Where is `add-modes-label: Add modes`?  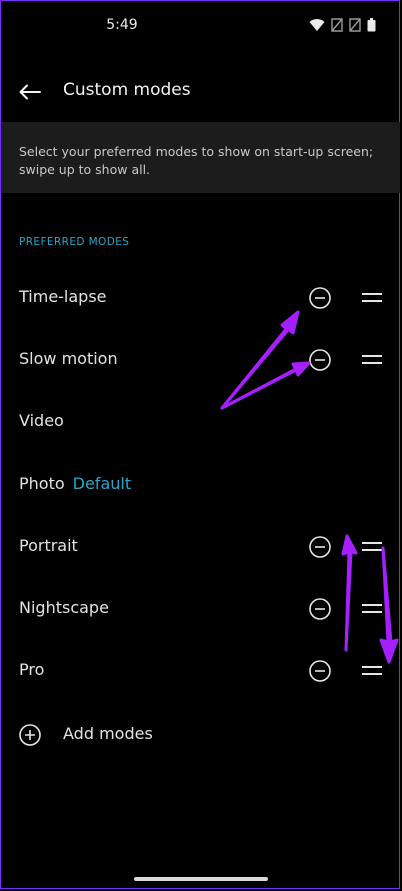 add-modes-label: Add modes is located at coordinates (108, 733).